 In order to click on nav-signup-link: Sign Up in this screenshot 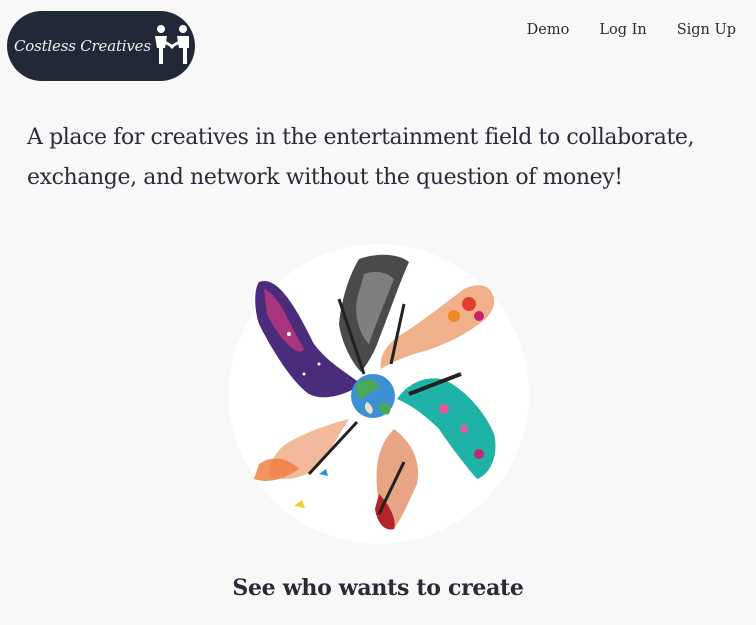, I will do `click(706, 30)`.